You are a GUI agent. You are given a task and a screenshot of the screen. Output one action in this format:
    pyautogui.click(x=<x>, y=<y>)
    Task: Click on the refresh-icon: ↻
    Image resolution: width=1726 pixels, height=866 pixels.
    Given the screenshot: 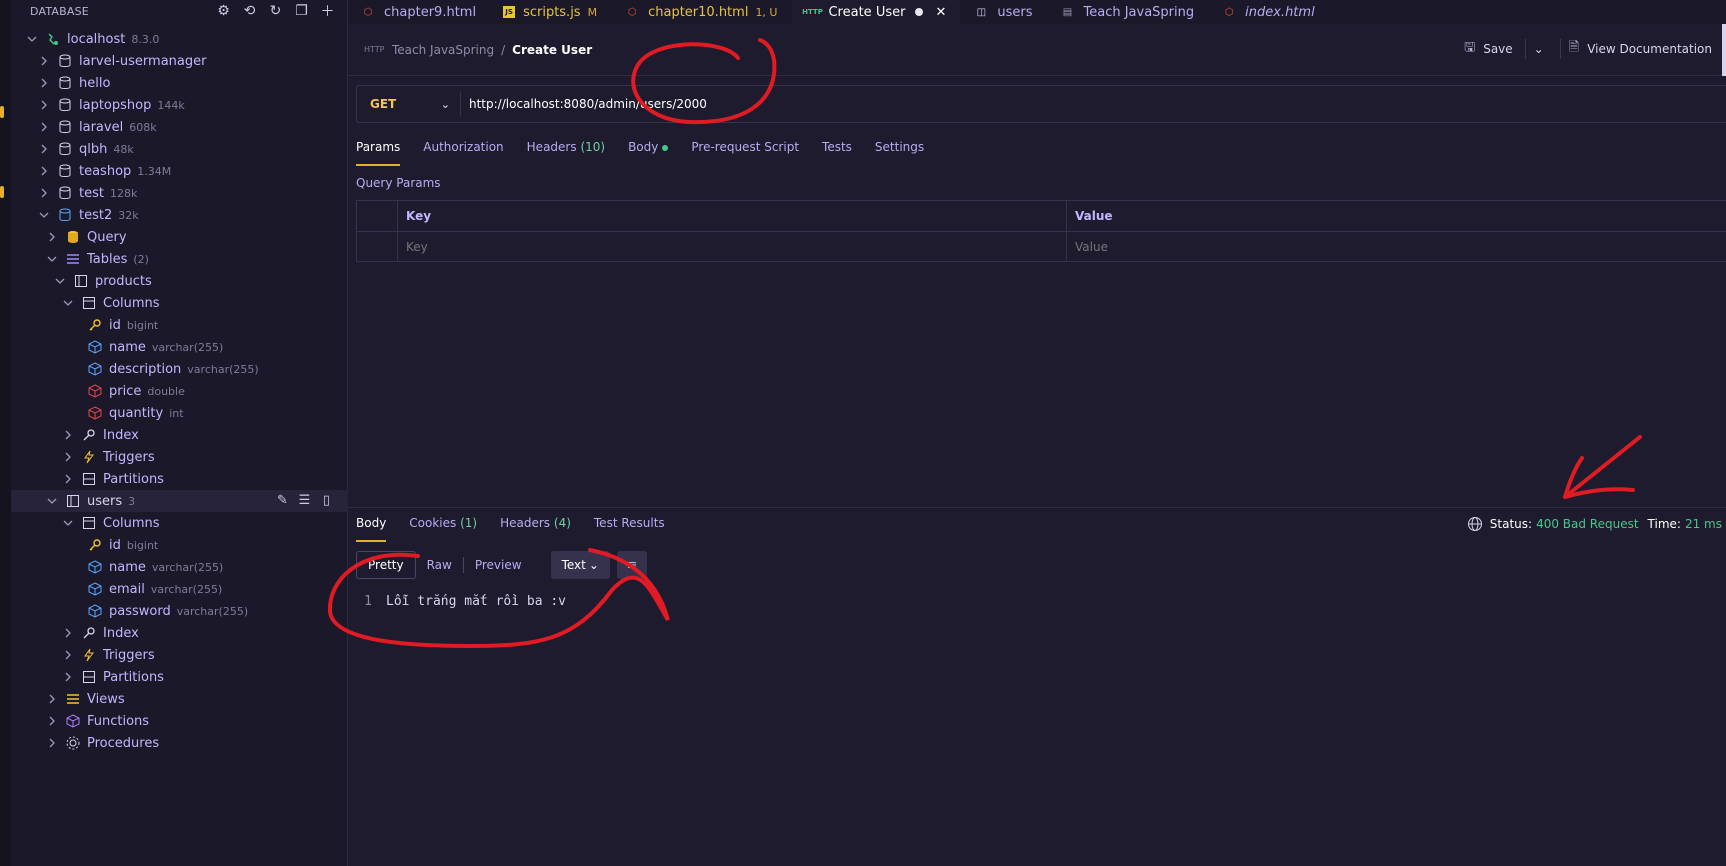 What is the action you would take?
    pyautogui.click(x=275, y=11)
    